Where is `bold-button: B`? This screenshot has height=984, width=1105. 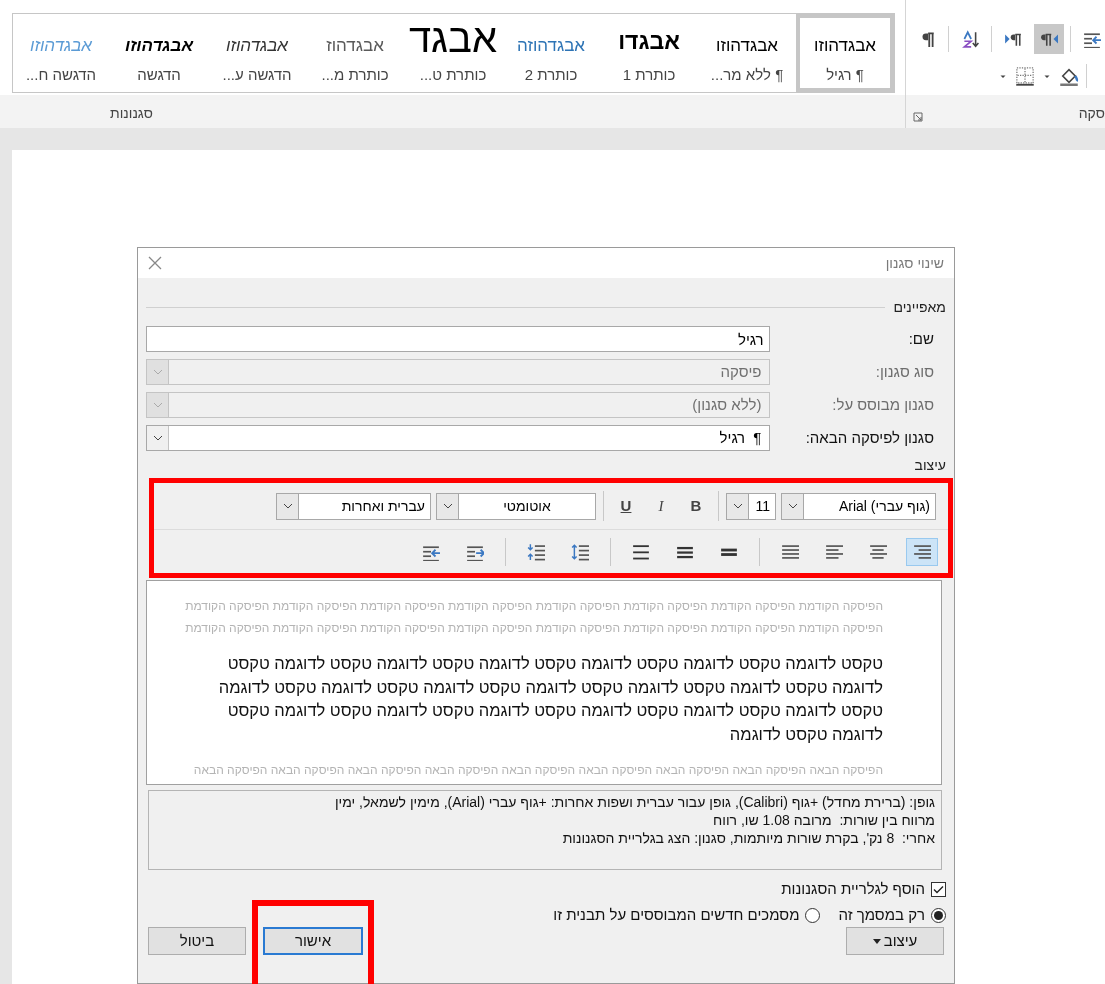 bold-button: B is located at coordinates (696, 506).